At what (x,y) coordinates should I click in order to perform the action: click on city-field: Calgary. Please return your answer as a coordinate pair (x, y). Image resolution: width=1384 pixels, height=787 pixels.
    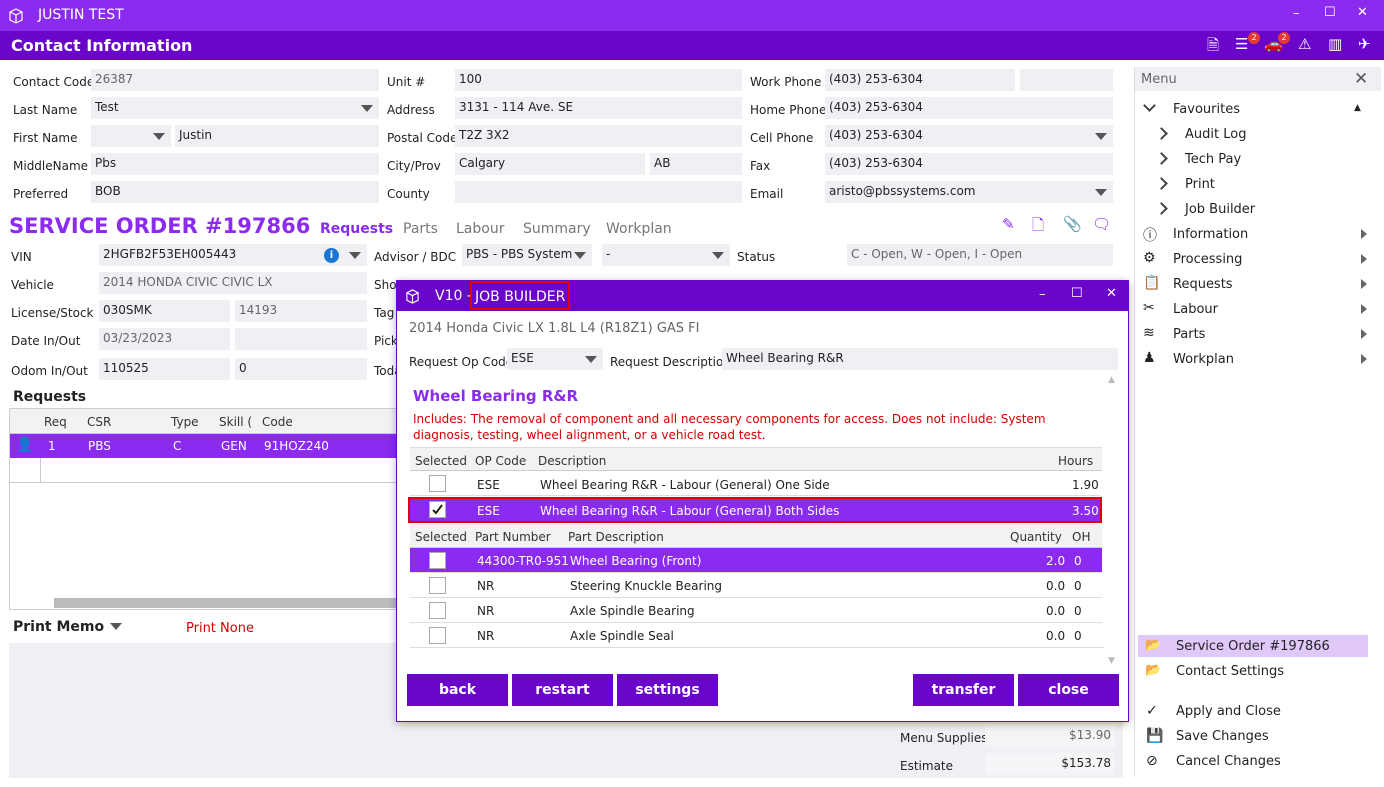
    Looking at the image, I should click on (550, 164).